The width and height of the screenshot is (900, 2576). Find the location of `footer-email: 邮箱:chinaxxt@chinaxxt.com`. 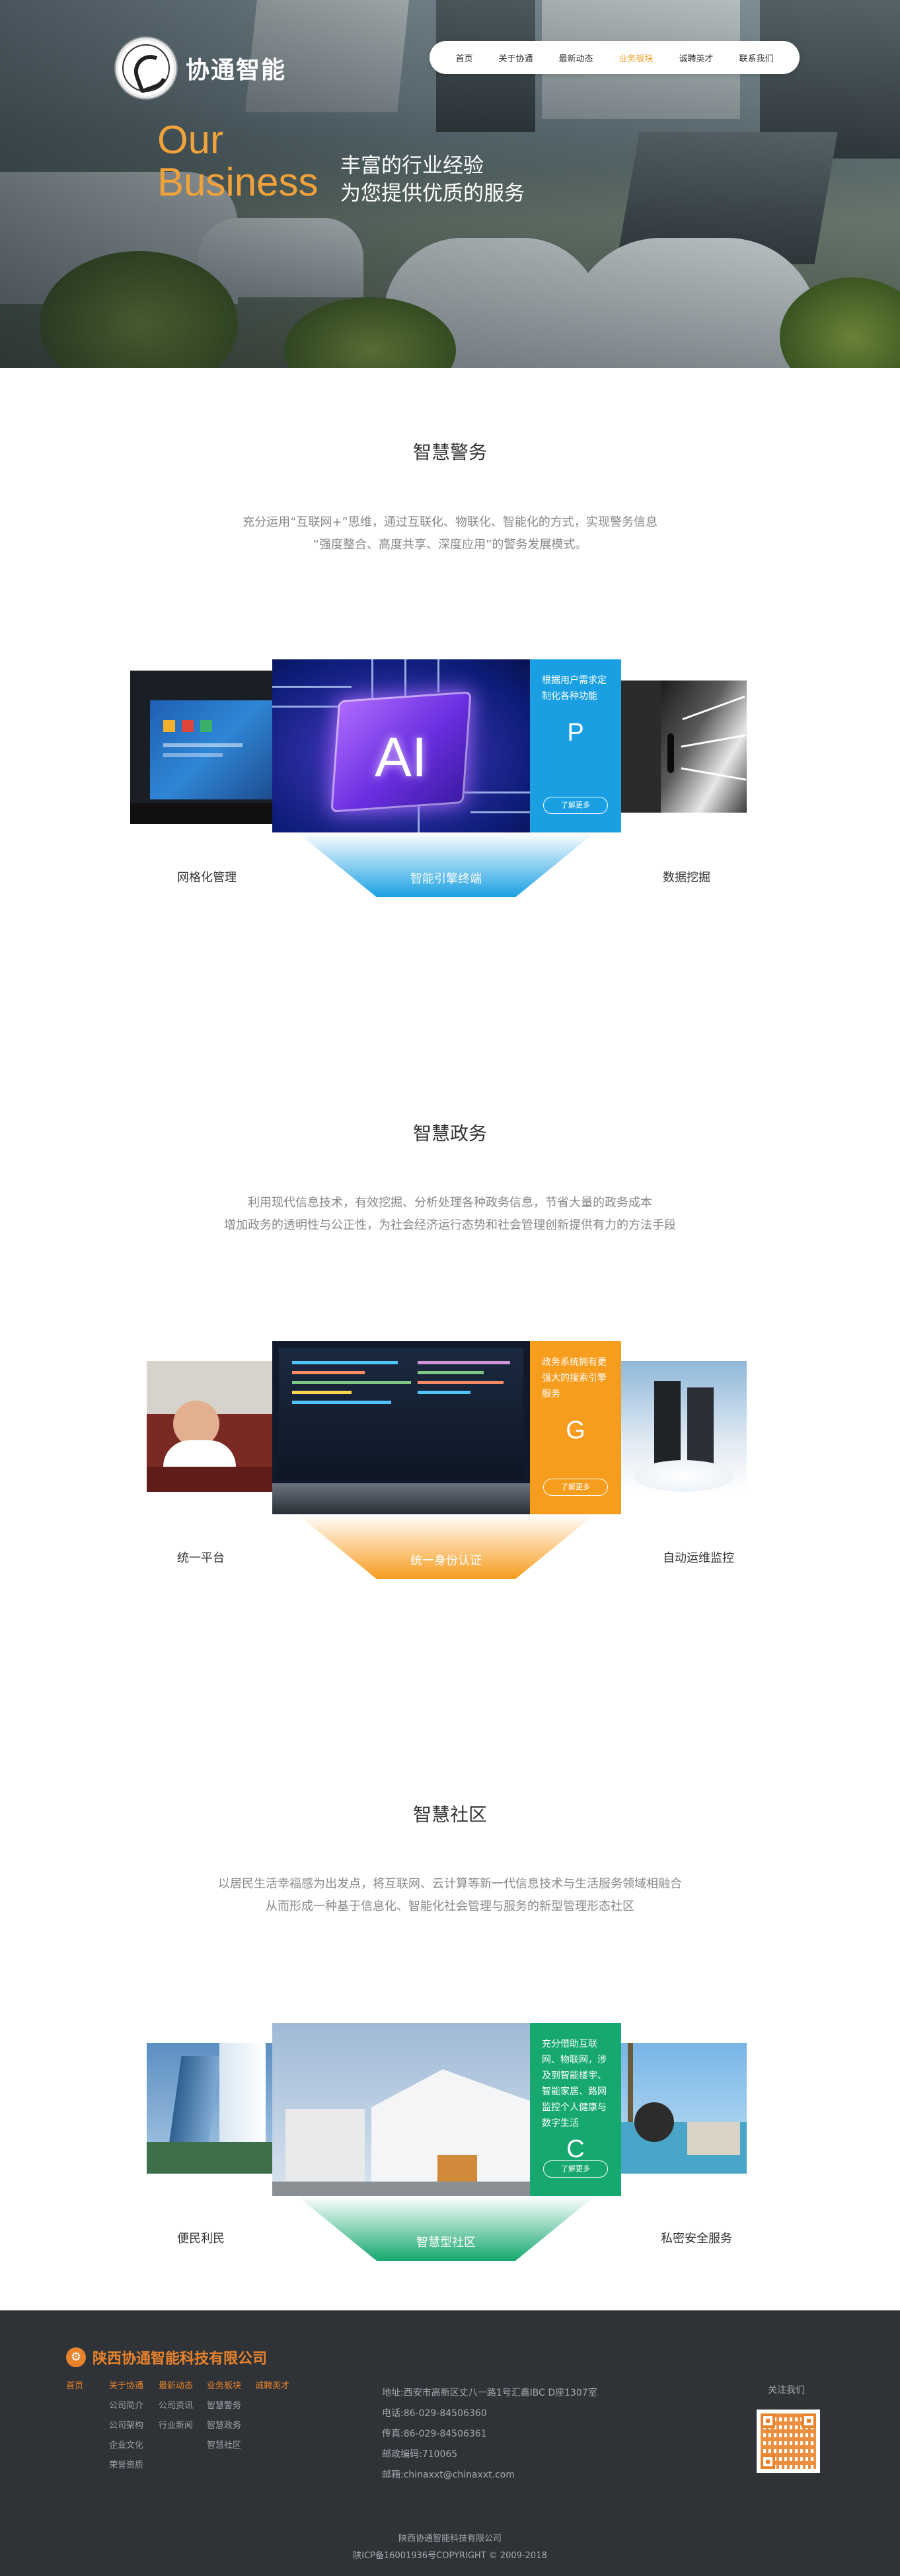

footer-email: 邮箱:chinaxxt@chinaxxt.com is located at coordinates (490, 2475).